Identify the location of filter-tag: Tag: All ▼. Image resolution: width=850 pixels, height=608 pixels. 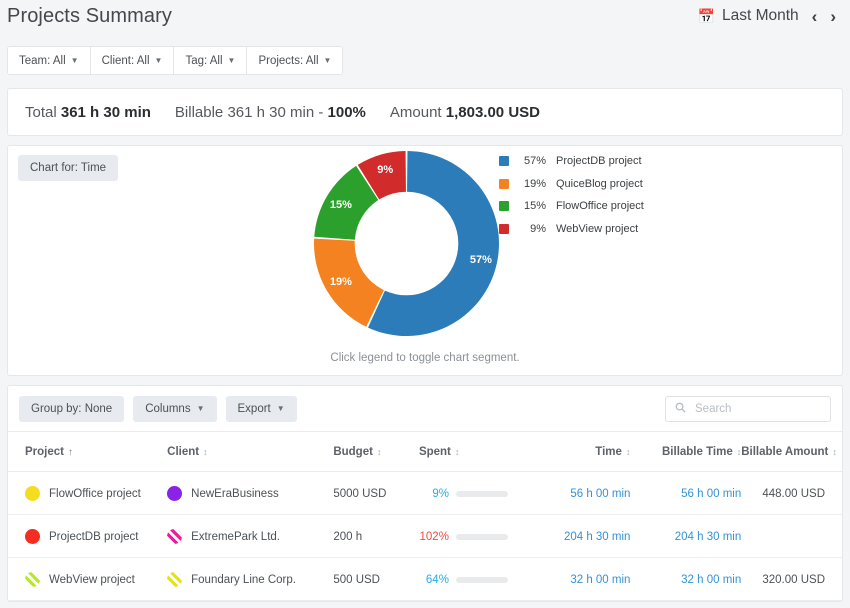
(211, 60).